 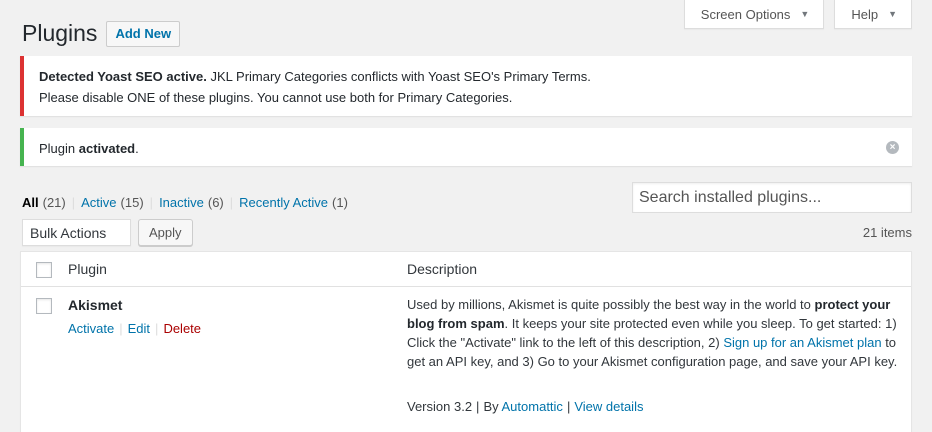 What do you see at coordinates (440, 406) in the screenshot?
I see `plugin-version: Version 3.2` at bounding box center [440, 406].